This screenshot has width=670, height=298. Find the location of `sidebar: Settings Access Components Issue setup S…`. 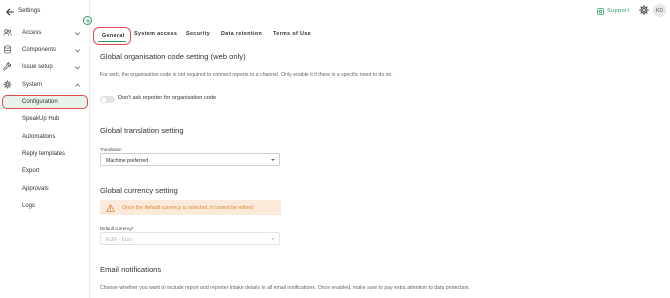

sidebar: Settings Access Components Issue setup S… is located at coordinates (45, 149).